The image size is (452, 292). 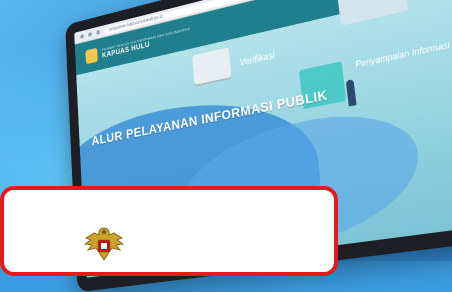 I want to click on site-logo-icon, so click(x=91, y=56).